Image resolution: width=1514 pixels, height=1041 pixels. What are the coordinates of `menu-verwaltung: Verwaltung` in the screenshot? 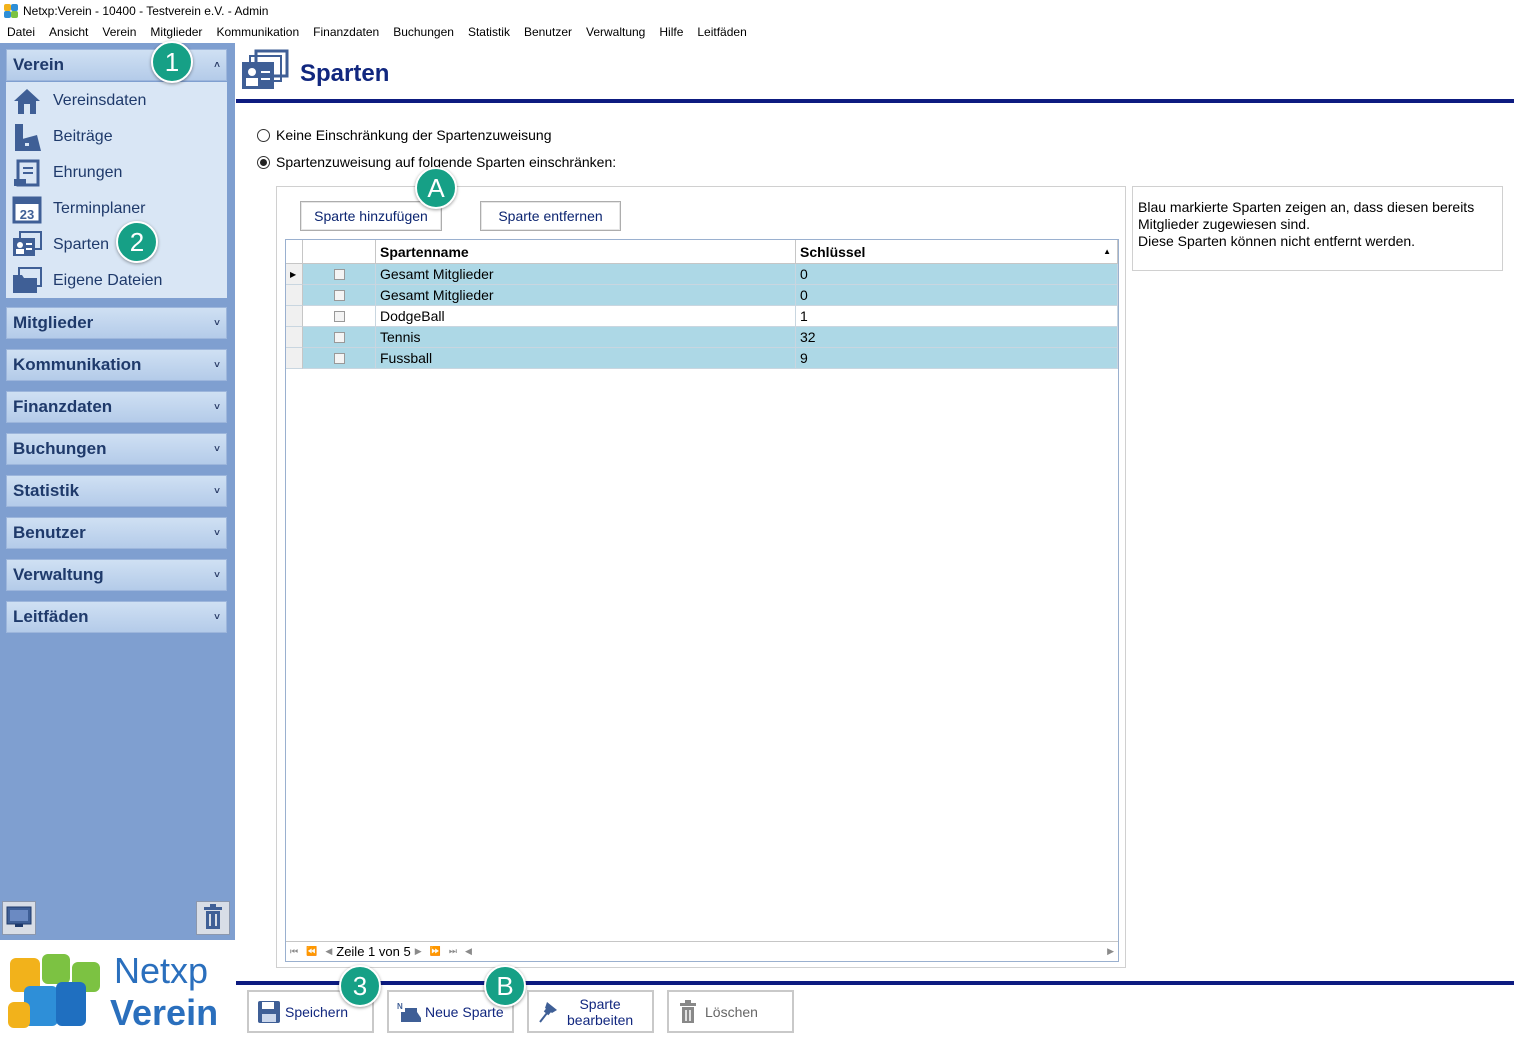 It's located at (615, 32).